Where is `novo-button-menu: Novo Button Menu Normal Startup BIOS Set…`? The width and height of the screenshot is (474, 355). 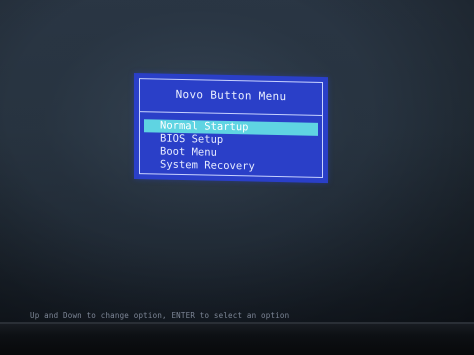
novo-button-menu: Novo Button Menu Normal Startup BIOS Set… is located at coordinates (231, 128).